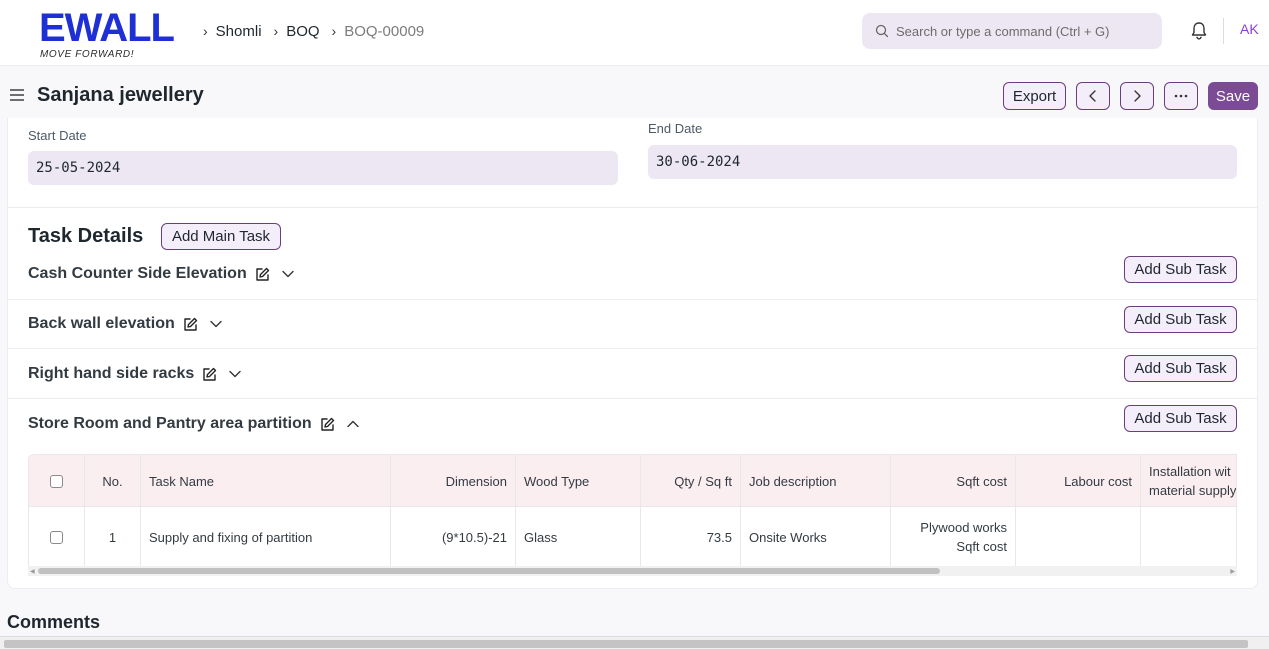 This screenshot has width=1269, height=649. What do you see at coordinates (578, 537) in the screenshot?
I see `cell-wood-type: Glass` at bounding box center [578, 537].